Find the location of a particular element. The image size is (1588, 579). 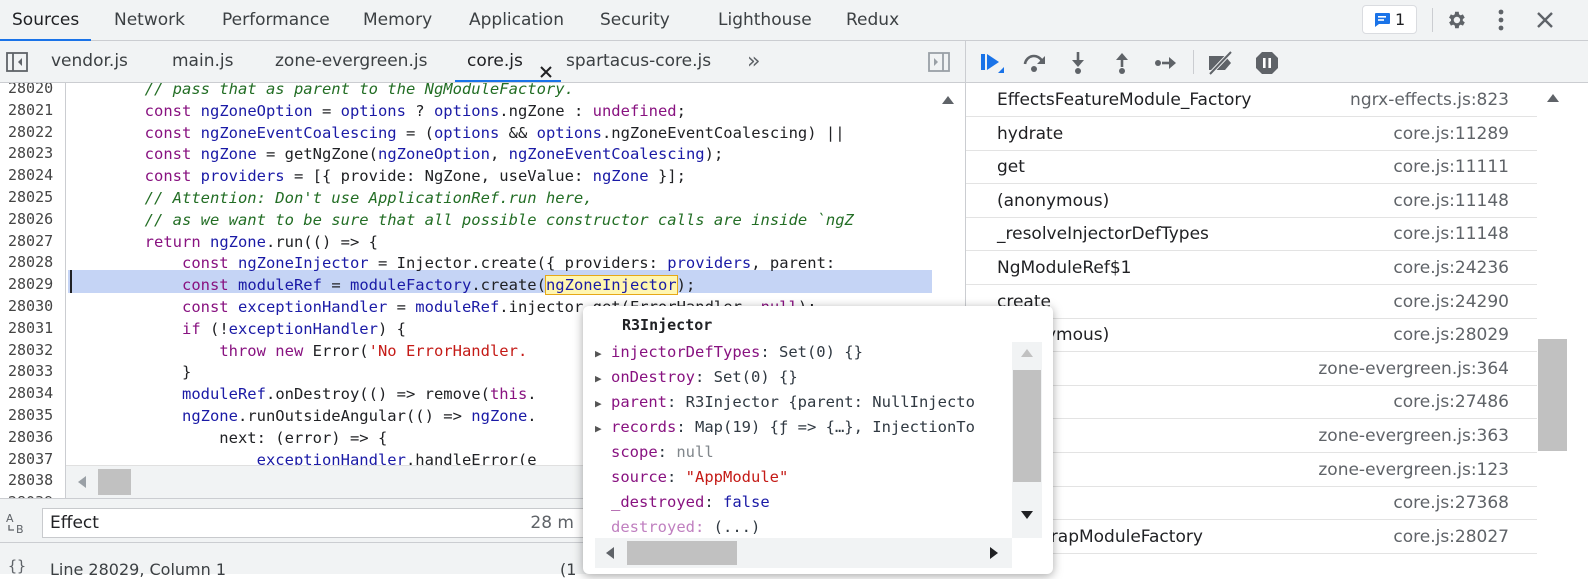

file-tab-zone-evergreen: zone-evergreen.js is located at coordinates (351, 61).